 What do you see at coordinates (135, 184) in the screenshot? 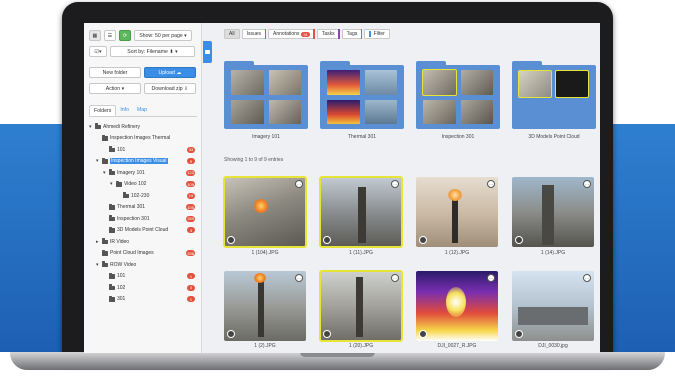
I see `tree-node-label: Video 102` at bounding box center [135, 184].